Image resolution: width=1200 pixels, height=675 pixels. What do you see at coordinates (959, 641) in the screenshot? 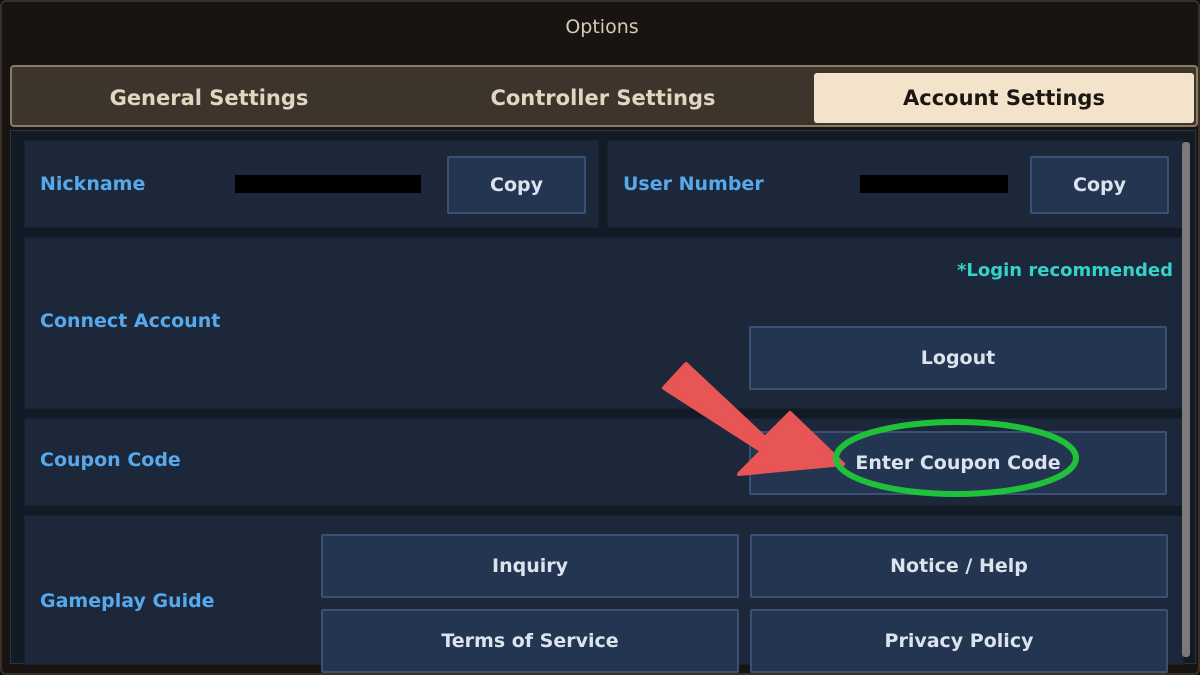
I see `privacy-policy-button: Privacy Policy` at bounding box center [959, 641].